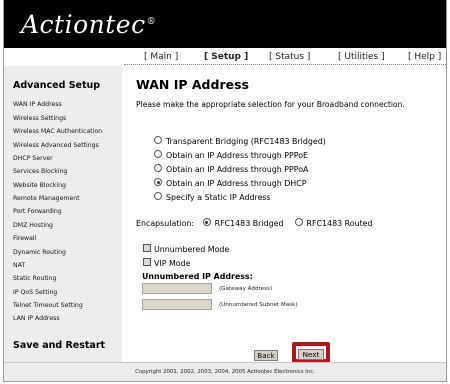 The height and width of the screenshot is (384, 450). I want to click on next-button: Next, so click(311, 354).